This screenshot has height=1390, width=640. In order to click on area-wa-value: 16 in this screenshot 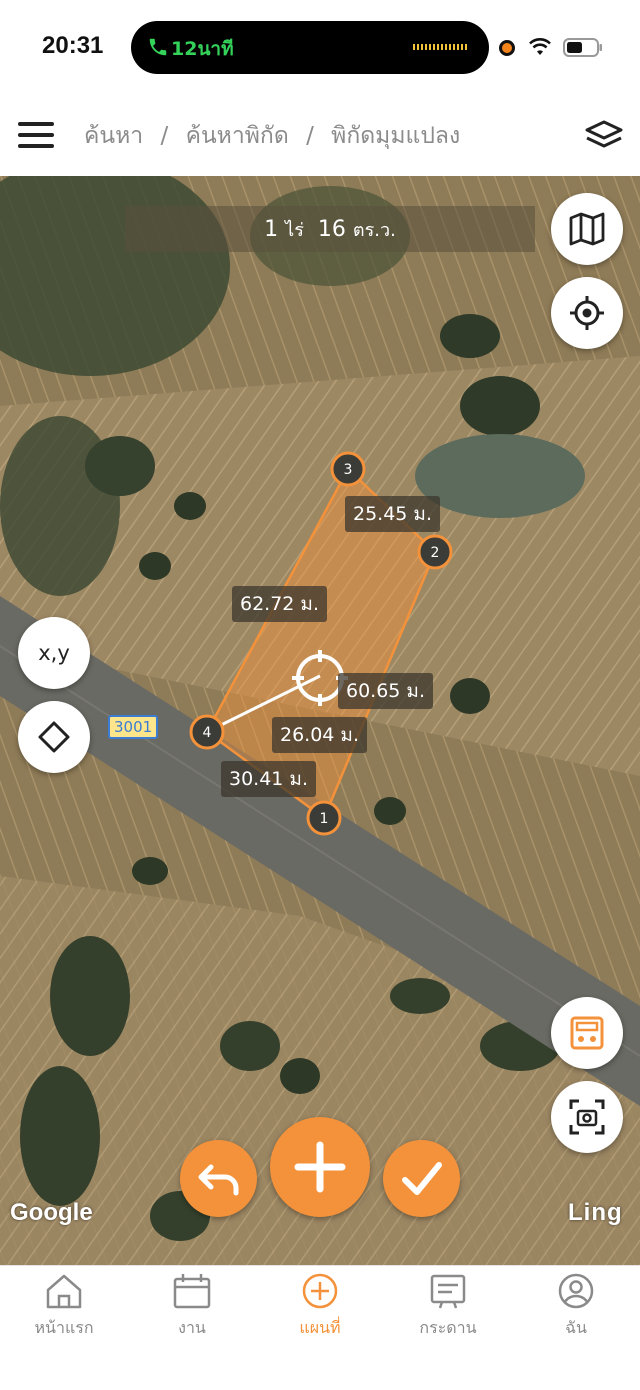, I will do `click(331, 229)`.